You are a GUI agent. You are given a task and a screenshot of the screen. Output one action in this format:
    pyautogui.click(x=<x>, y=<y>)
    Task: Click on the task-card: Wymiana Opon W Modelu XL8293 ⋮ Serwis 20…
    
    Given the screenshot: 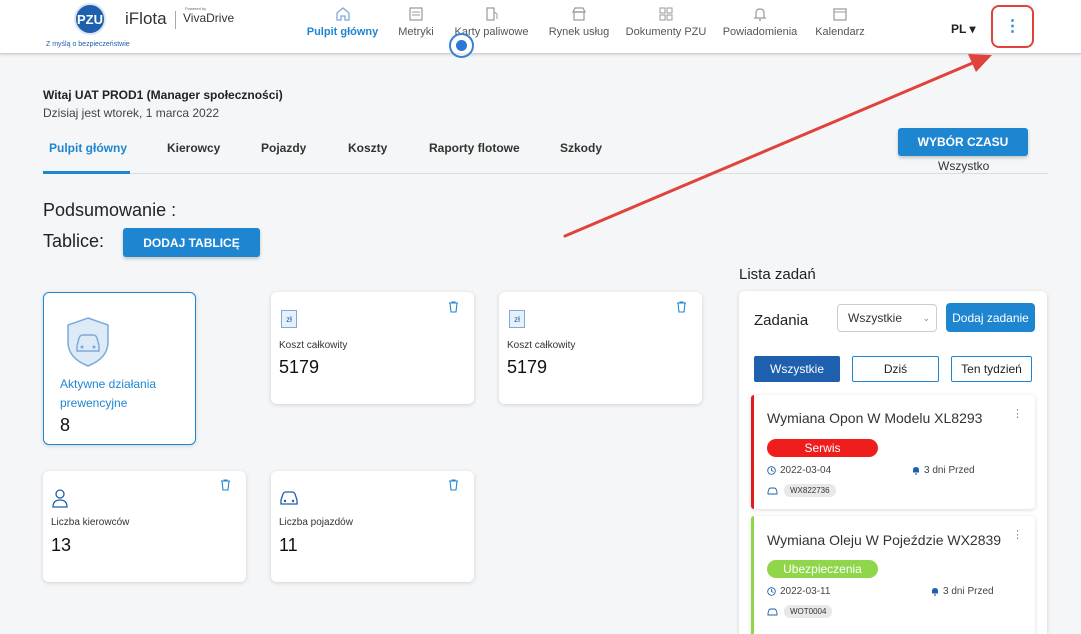 What is the action you would take?
    pyautogui.click(x=893, y=452)
    